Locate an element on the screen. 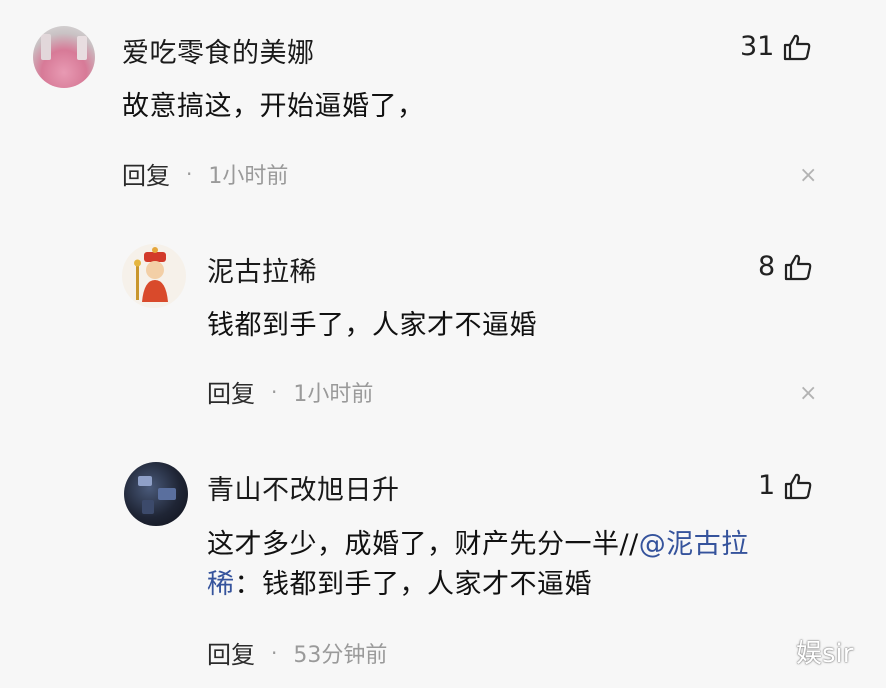 The image size is (886, 688). comment-username: 爱吃零食的美娜 is located at coordinates (218, 50).